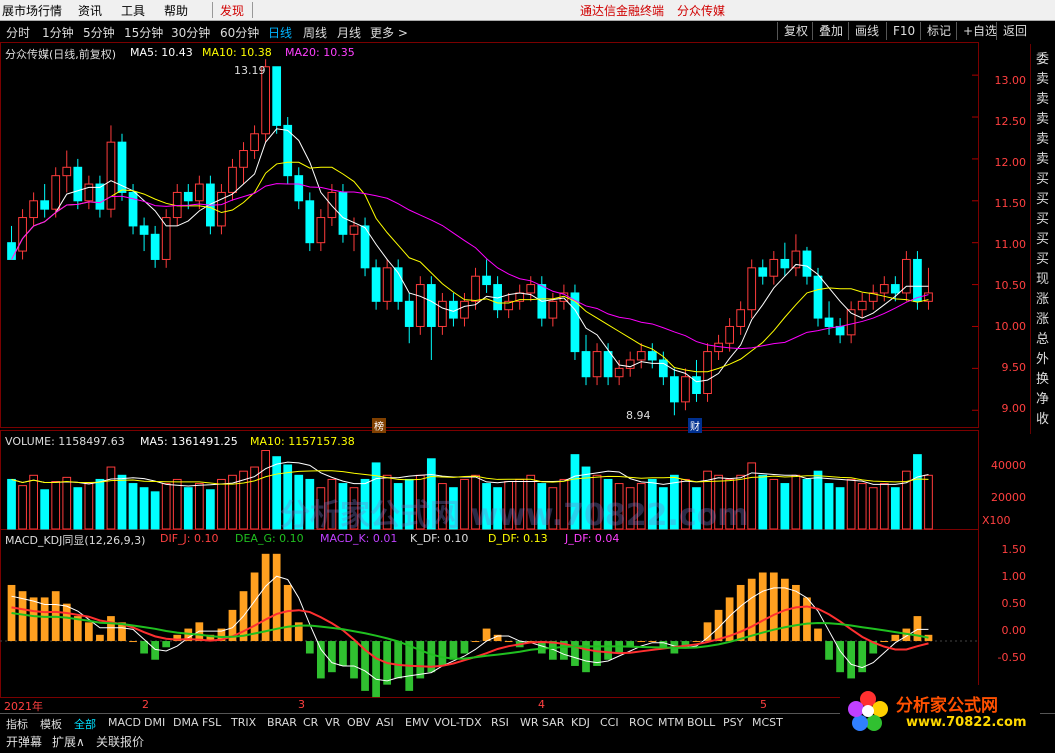 The width and height of the screenshot is (1055, 753). What do you see at coordinates (282, 722) in the screenshot?
I see `indicator-tab: BRAR` at bounding box center [282, 722].